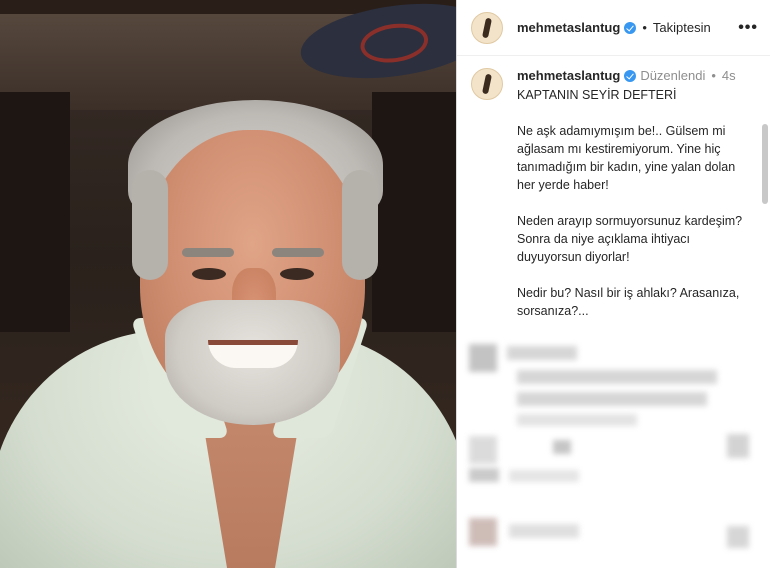 The image size is (770, 568). Describe the element at coordinates (568, 75) in the screenshot. I see `caption-username: mehmetaslantug` at that location.